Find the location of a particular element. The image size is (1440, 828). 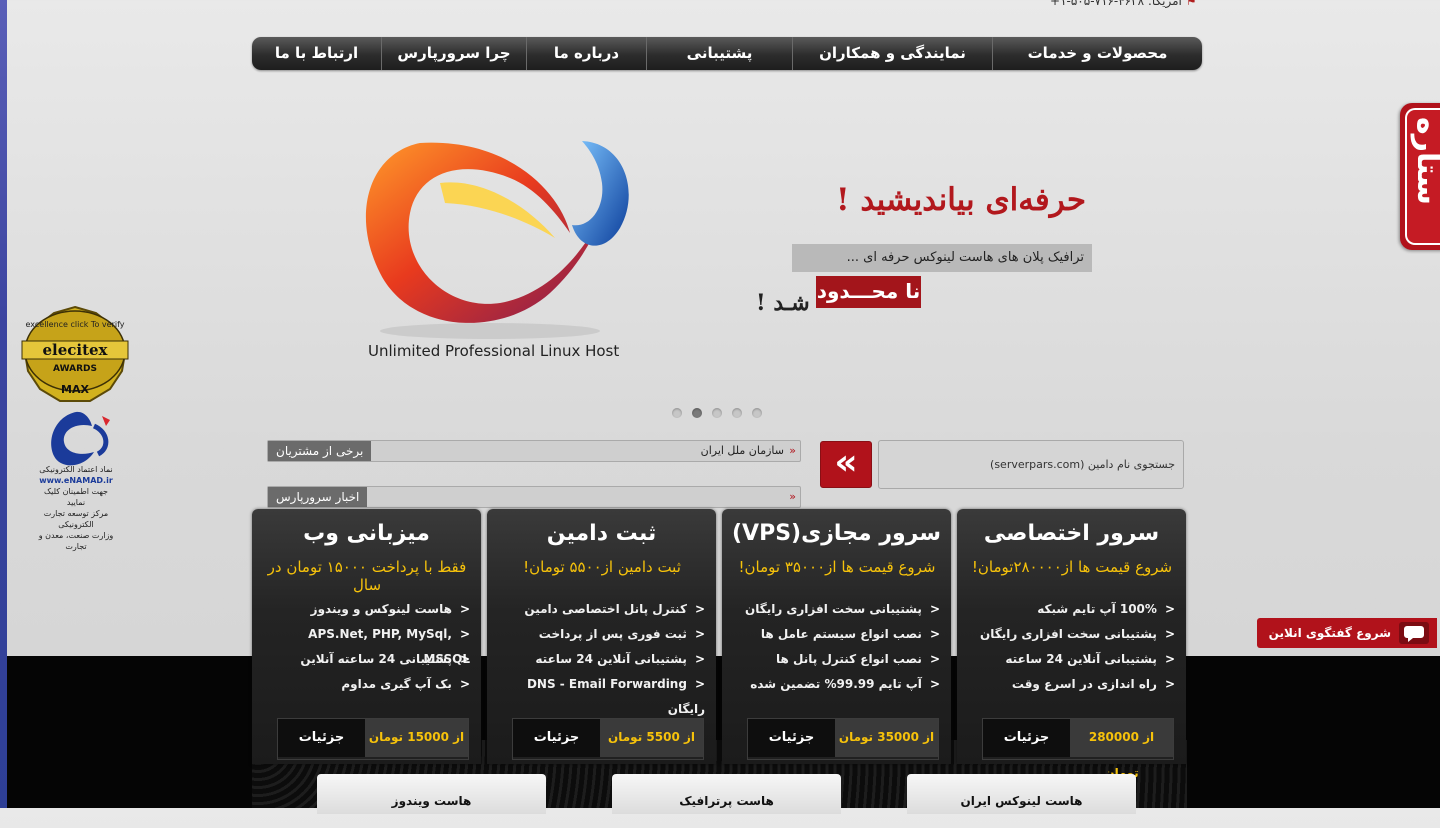

hero-title: حرفه‌ای بیاندیشید ! is located at coordinates (960, 200).